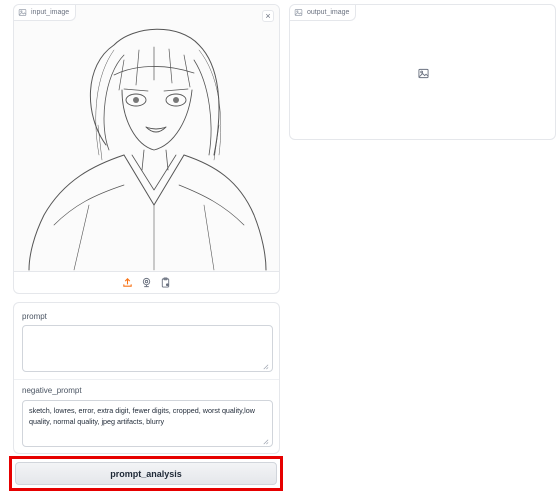  I want to click on upload-icon, so click(127, 282).